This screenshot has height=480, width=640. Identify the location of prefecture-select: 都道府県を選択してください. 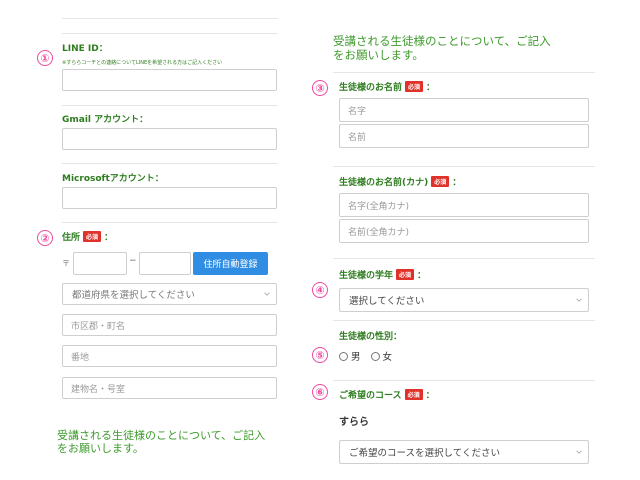
(169, 294).